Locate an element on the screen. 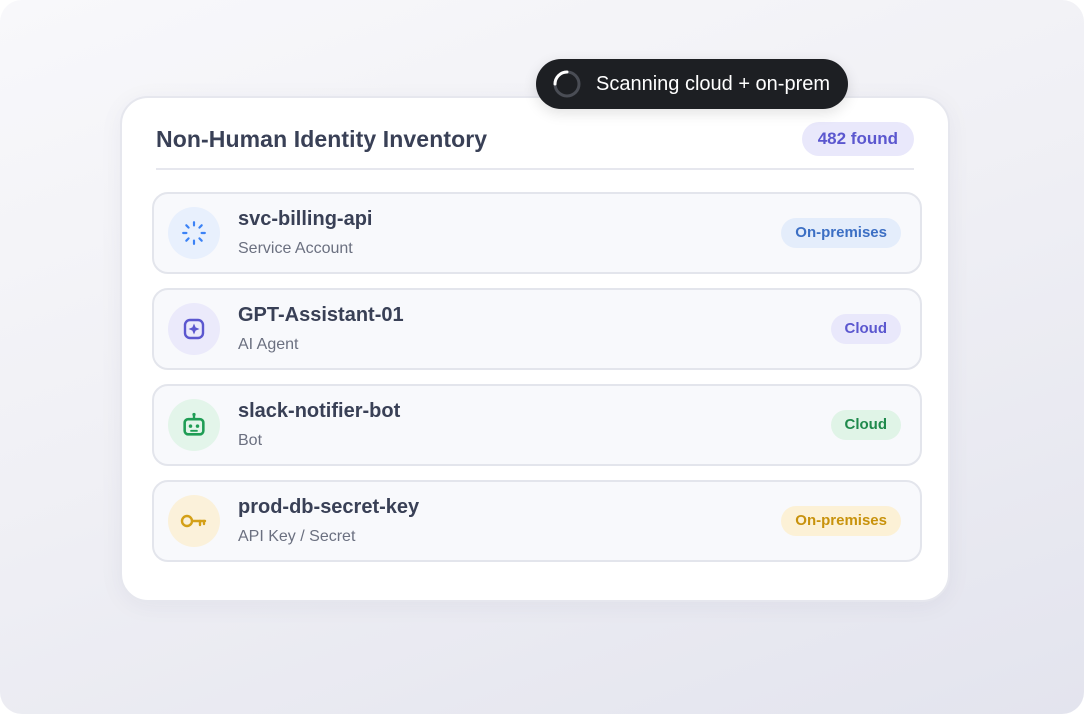 This screenshot has width=1084, height=714. ai-chip-icon is located at coordinates (194, 329).